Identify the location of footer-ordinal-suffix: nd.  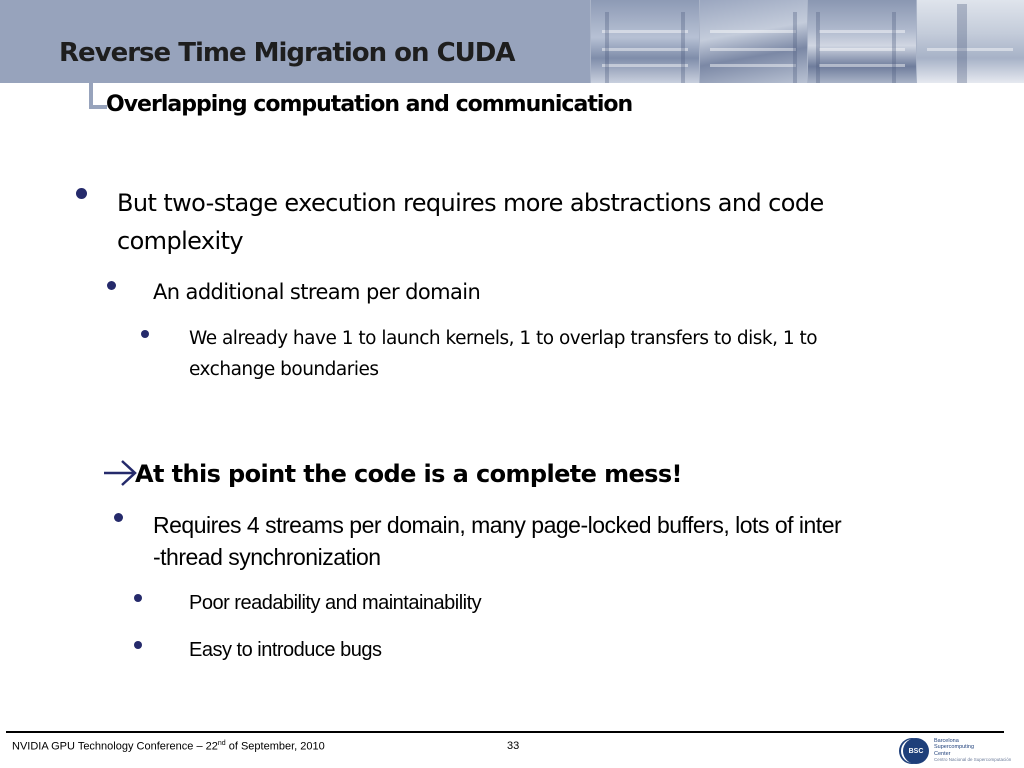
(221, 743).